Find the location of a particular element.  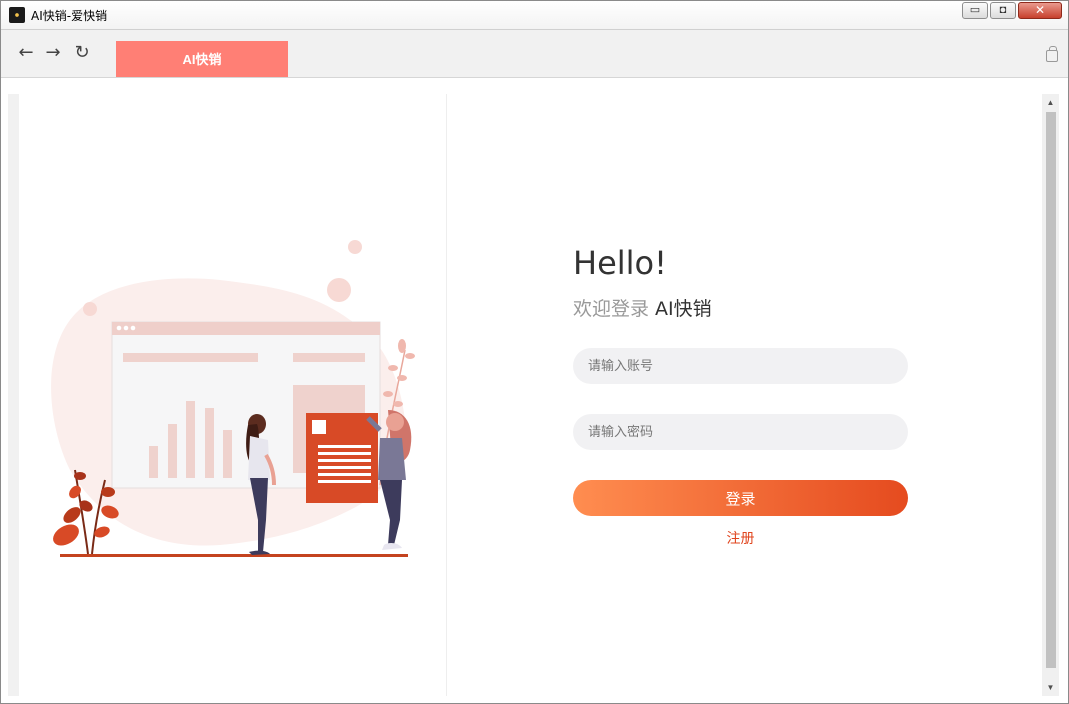

window-title: AI快销-爱快销 is located at coordinates (69, 16).